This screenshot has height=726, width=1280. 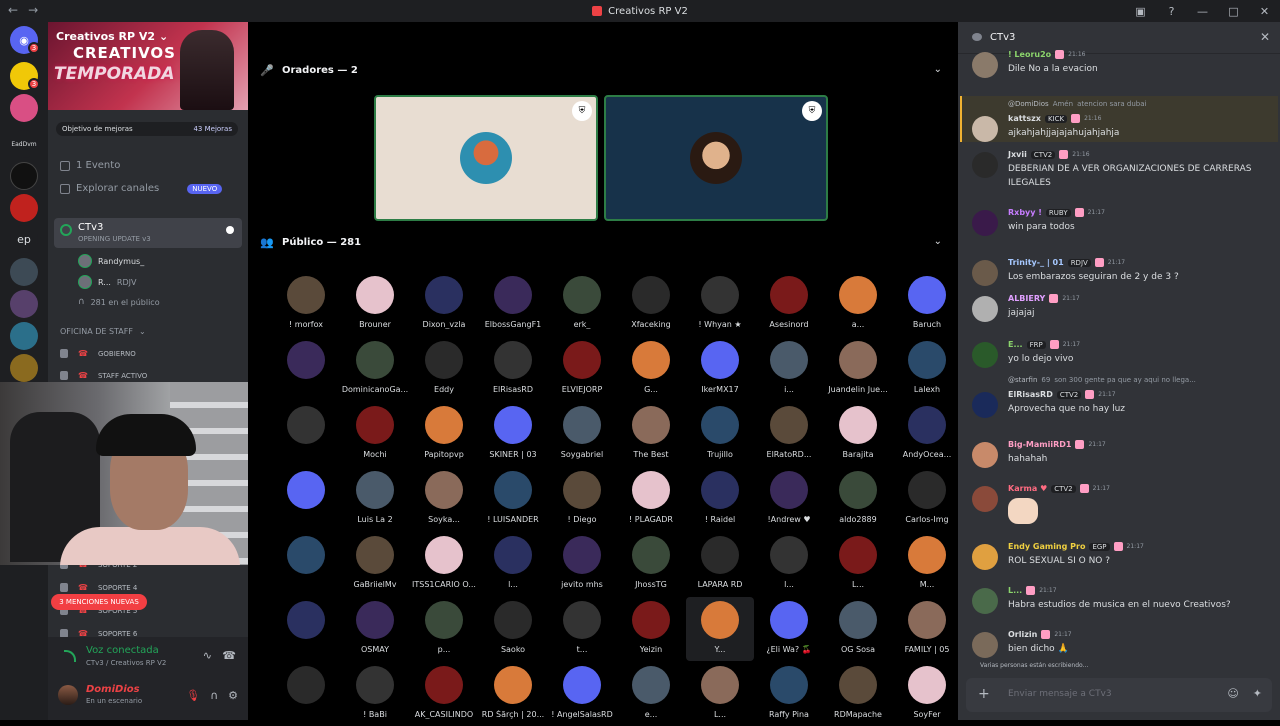 What do you see at coordinates (1077, 104) in the screenshot?
I see `reply-reference: @DomiDios Amén atencion sara dubai` at bounding box center [1077, 104].